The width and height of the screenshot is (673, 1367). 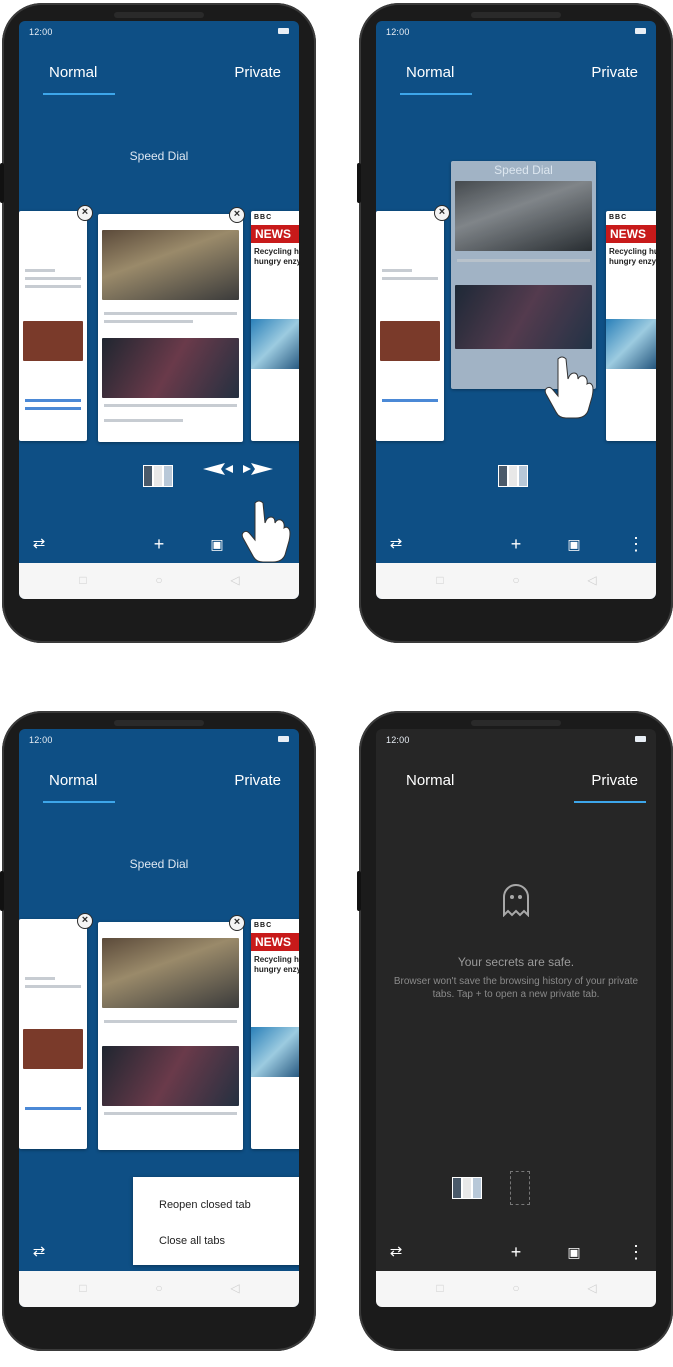 I want to click on news-image, so click(x=631, y=344).